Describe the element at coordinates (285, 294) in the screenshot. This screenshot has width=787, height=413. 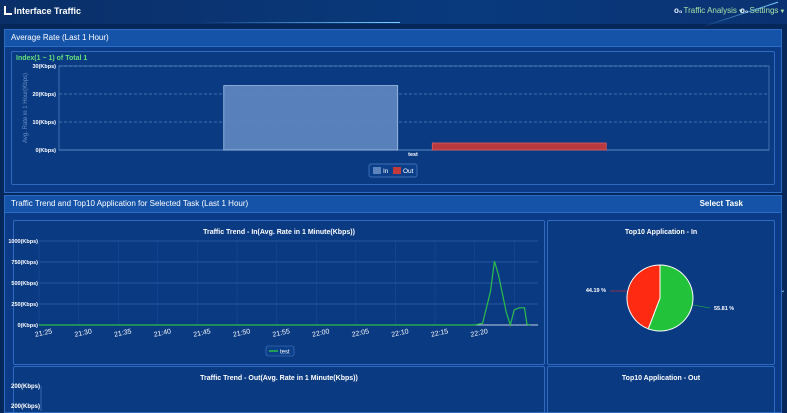
I see `series-line-test` at that location.